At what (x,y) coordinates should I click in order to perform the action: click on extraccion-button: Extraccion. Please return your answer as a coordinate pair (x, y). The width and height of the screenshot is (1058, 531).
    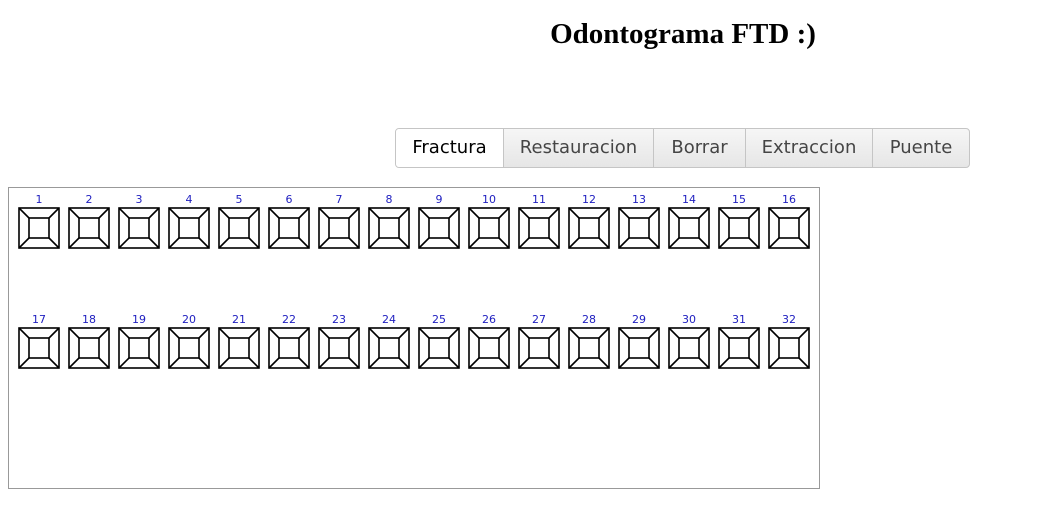
    Looking at the image, I should click on (809, 148).